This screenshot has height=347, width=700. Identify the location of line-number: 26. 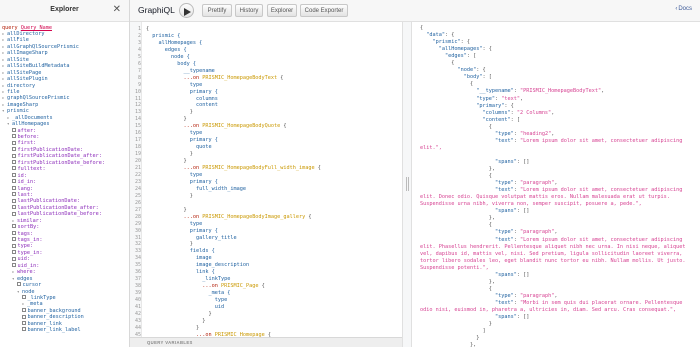
(137, 202).